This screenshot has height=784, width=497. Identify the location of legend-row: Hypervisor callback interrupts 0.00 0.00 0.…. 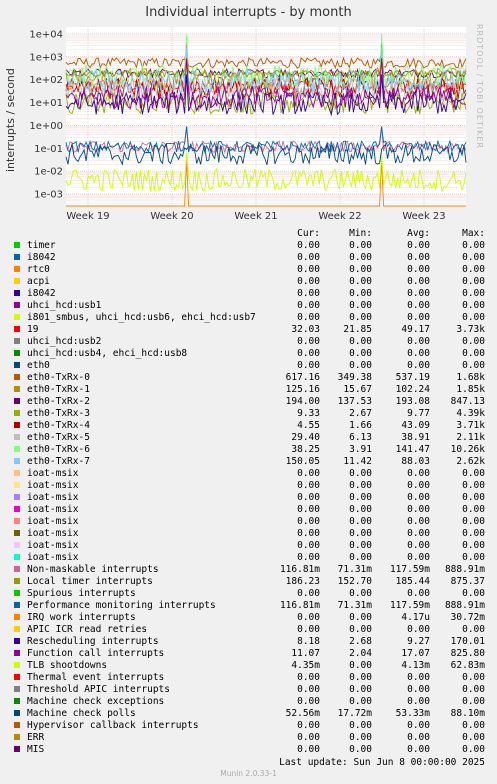
(248, 726).